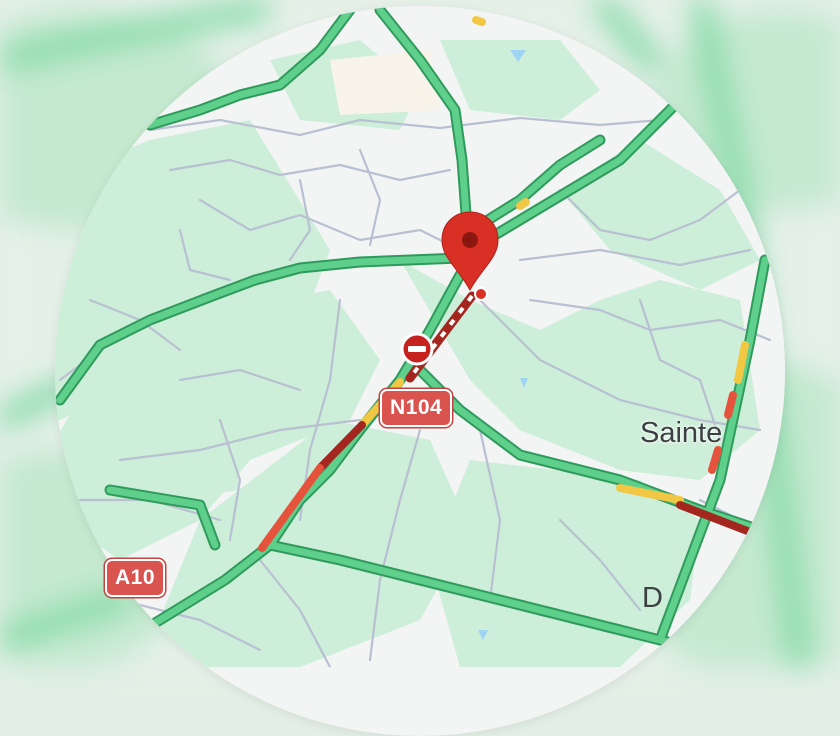 This screenshot has height=736, width=840. Describe the element at coordinates (652, 598) in the screenshot. I see `place-label-partial: D` at that location.